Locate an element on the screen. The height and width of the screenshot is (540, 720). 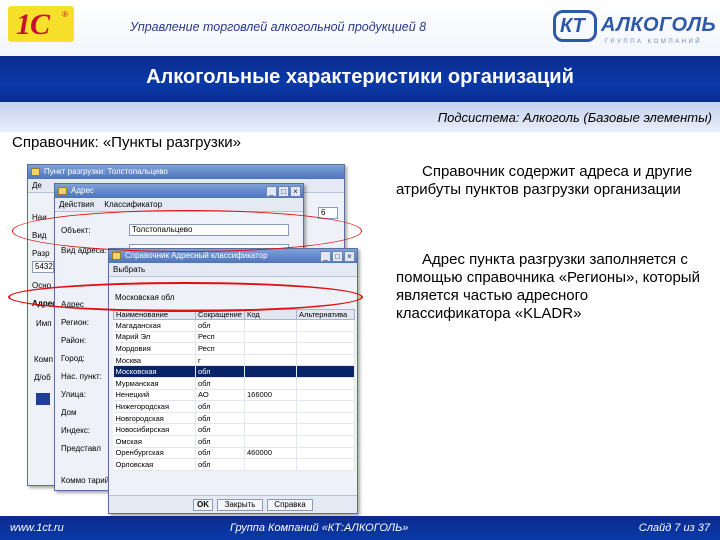
registered-icon: ® is located at coordinates (65, 14).